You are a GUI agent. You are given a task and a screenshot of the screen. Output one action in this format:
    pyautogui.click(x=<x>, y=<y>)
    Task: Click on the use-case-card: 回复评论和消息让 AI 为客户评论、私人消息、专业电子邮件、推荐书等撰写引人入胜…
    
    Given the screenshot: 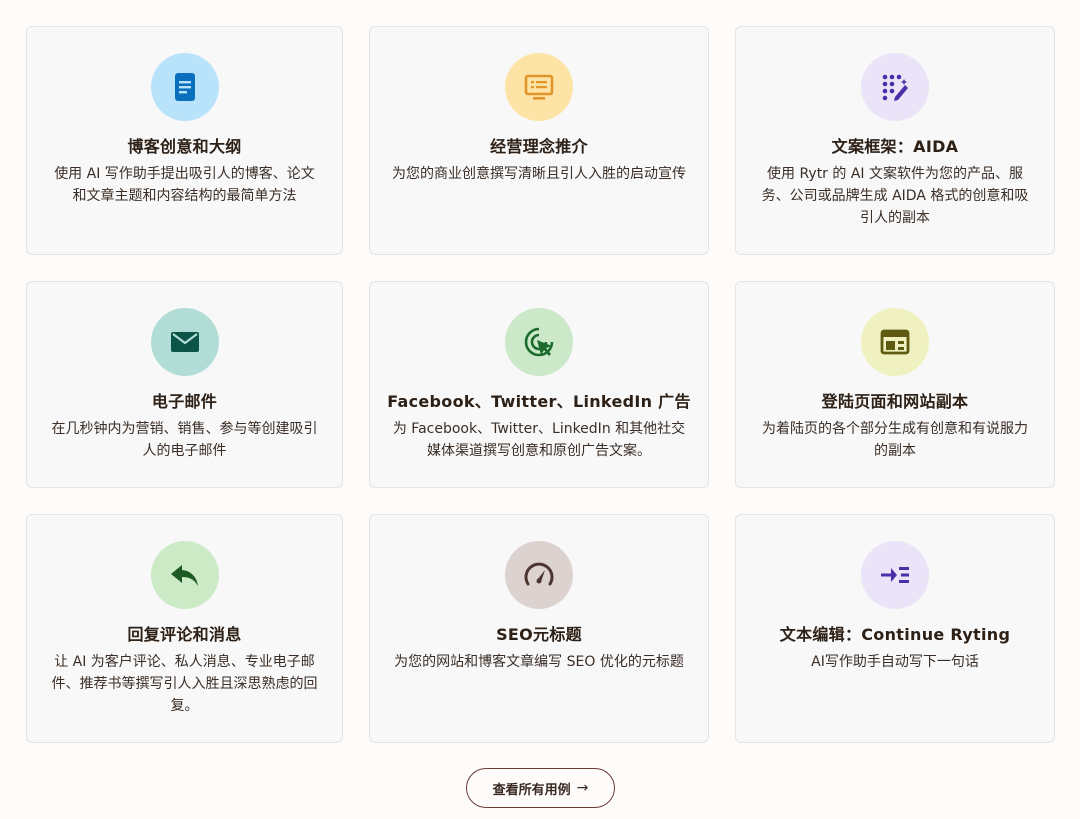 What is the action you would take?
    pyautogui.click(x=184, y=628)
    